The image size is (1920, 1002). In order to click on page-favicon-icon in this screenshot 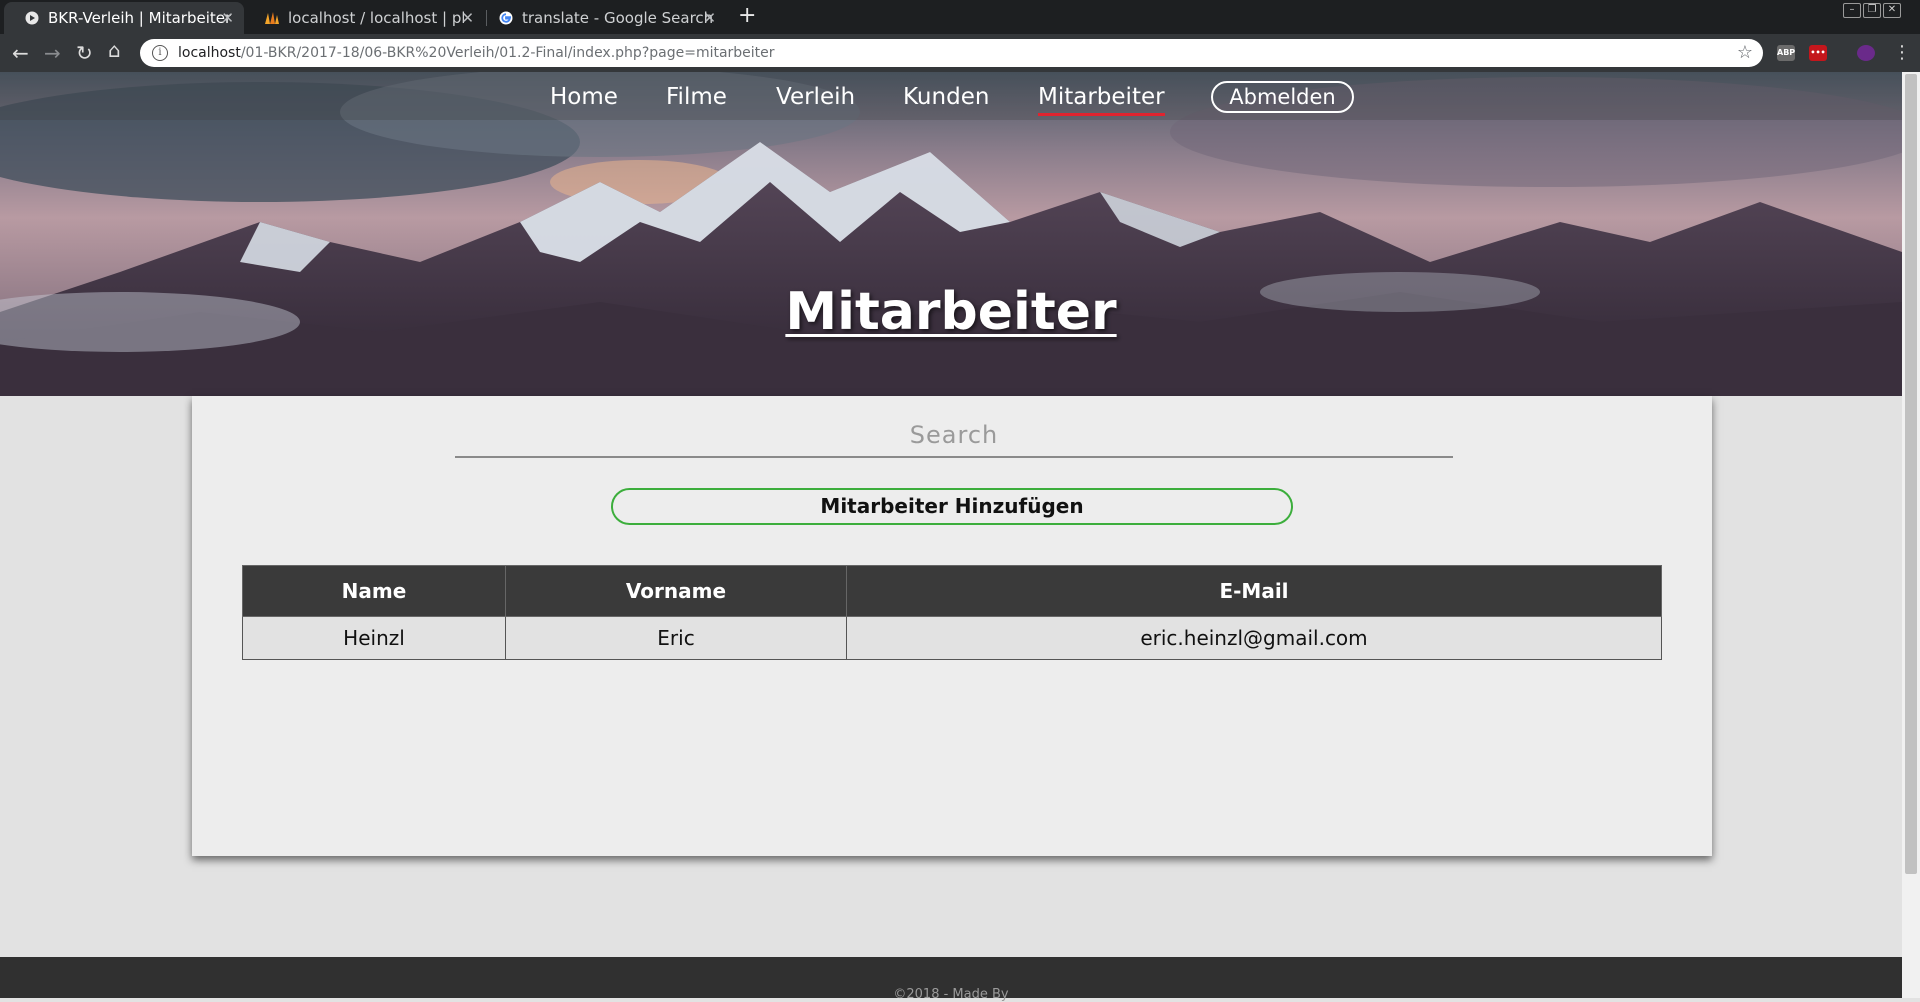, I will do `click(32, 18)`.